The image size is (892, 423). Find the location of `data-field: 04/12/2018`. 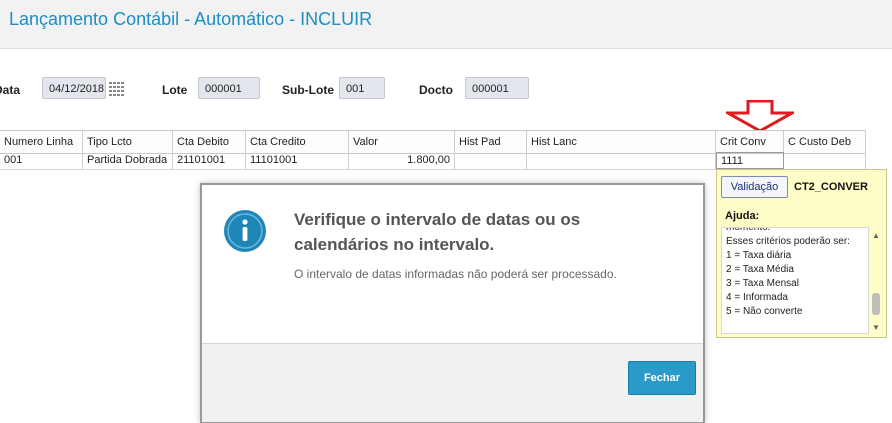

data-field: 04/12/2018 is located at coordinates (74, 88).